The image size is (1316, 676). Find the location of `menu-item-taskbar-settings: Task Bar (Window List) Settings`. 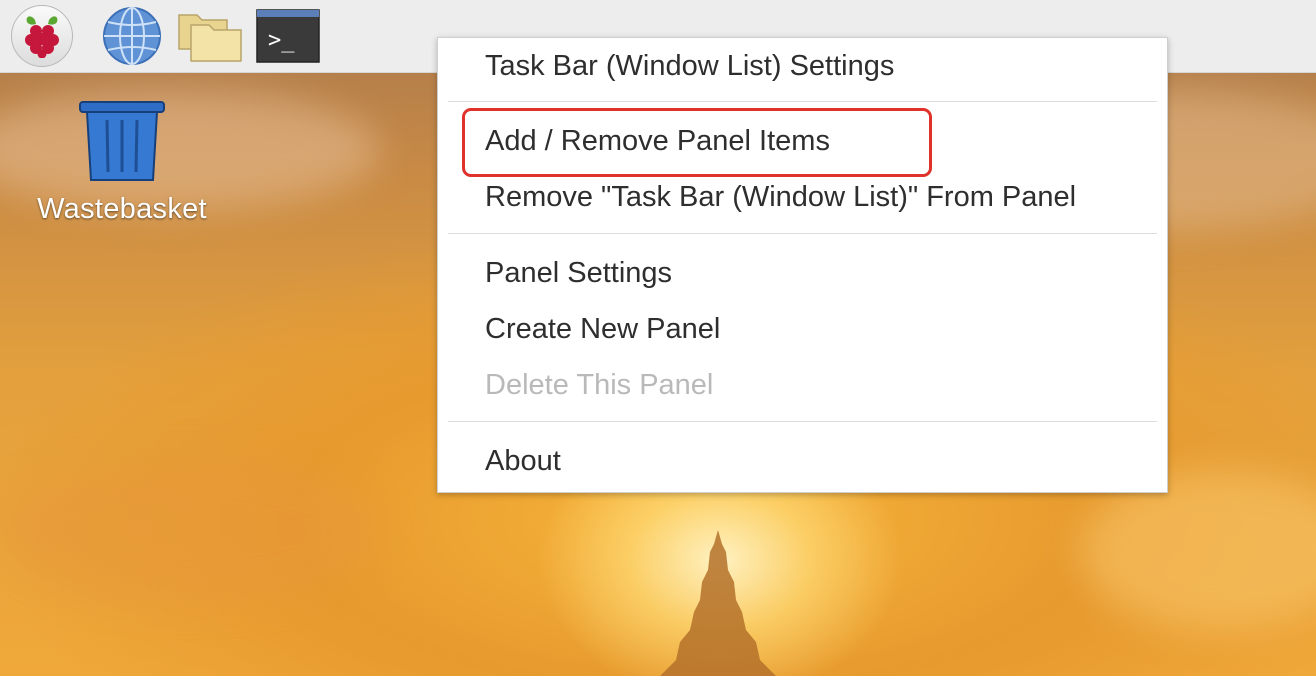

menu-item-taskbar-settings: Task Bar (Window List) Settings is located at coordinates (689, 66).